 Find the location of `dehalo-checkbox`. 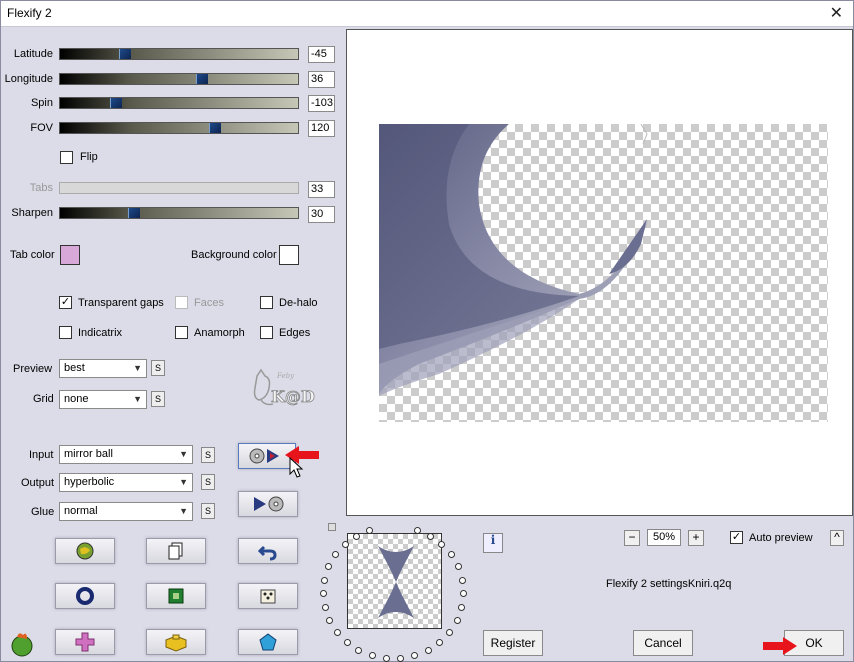

dehalo-checkbox is located at coordinates (266, 302).